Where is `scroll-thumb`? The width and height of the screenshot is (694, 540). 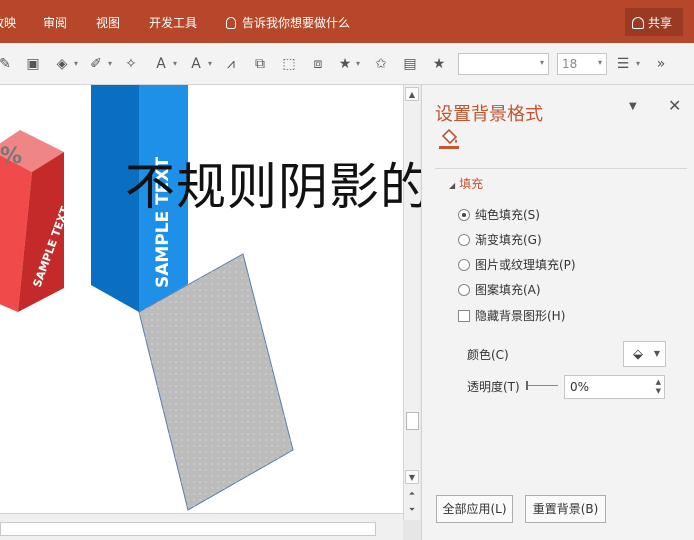 scroll-thumb is located at coordinates (412, 421).